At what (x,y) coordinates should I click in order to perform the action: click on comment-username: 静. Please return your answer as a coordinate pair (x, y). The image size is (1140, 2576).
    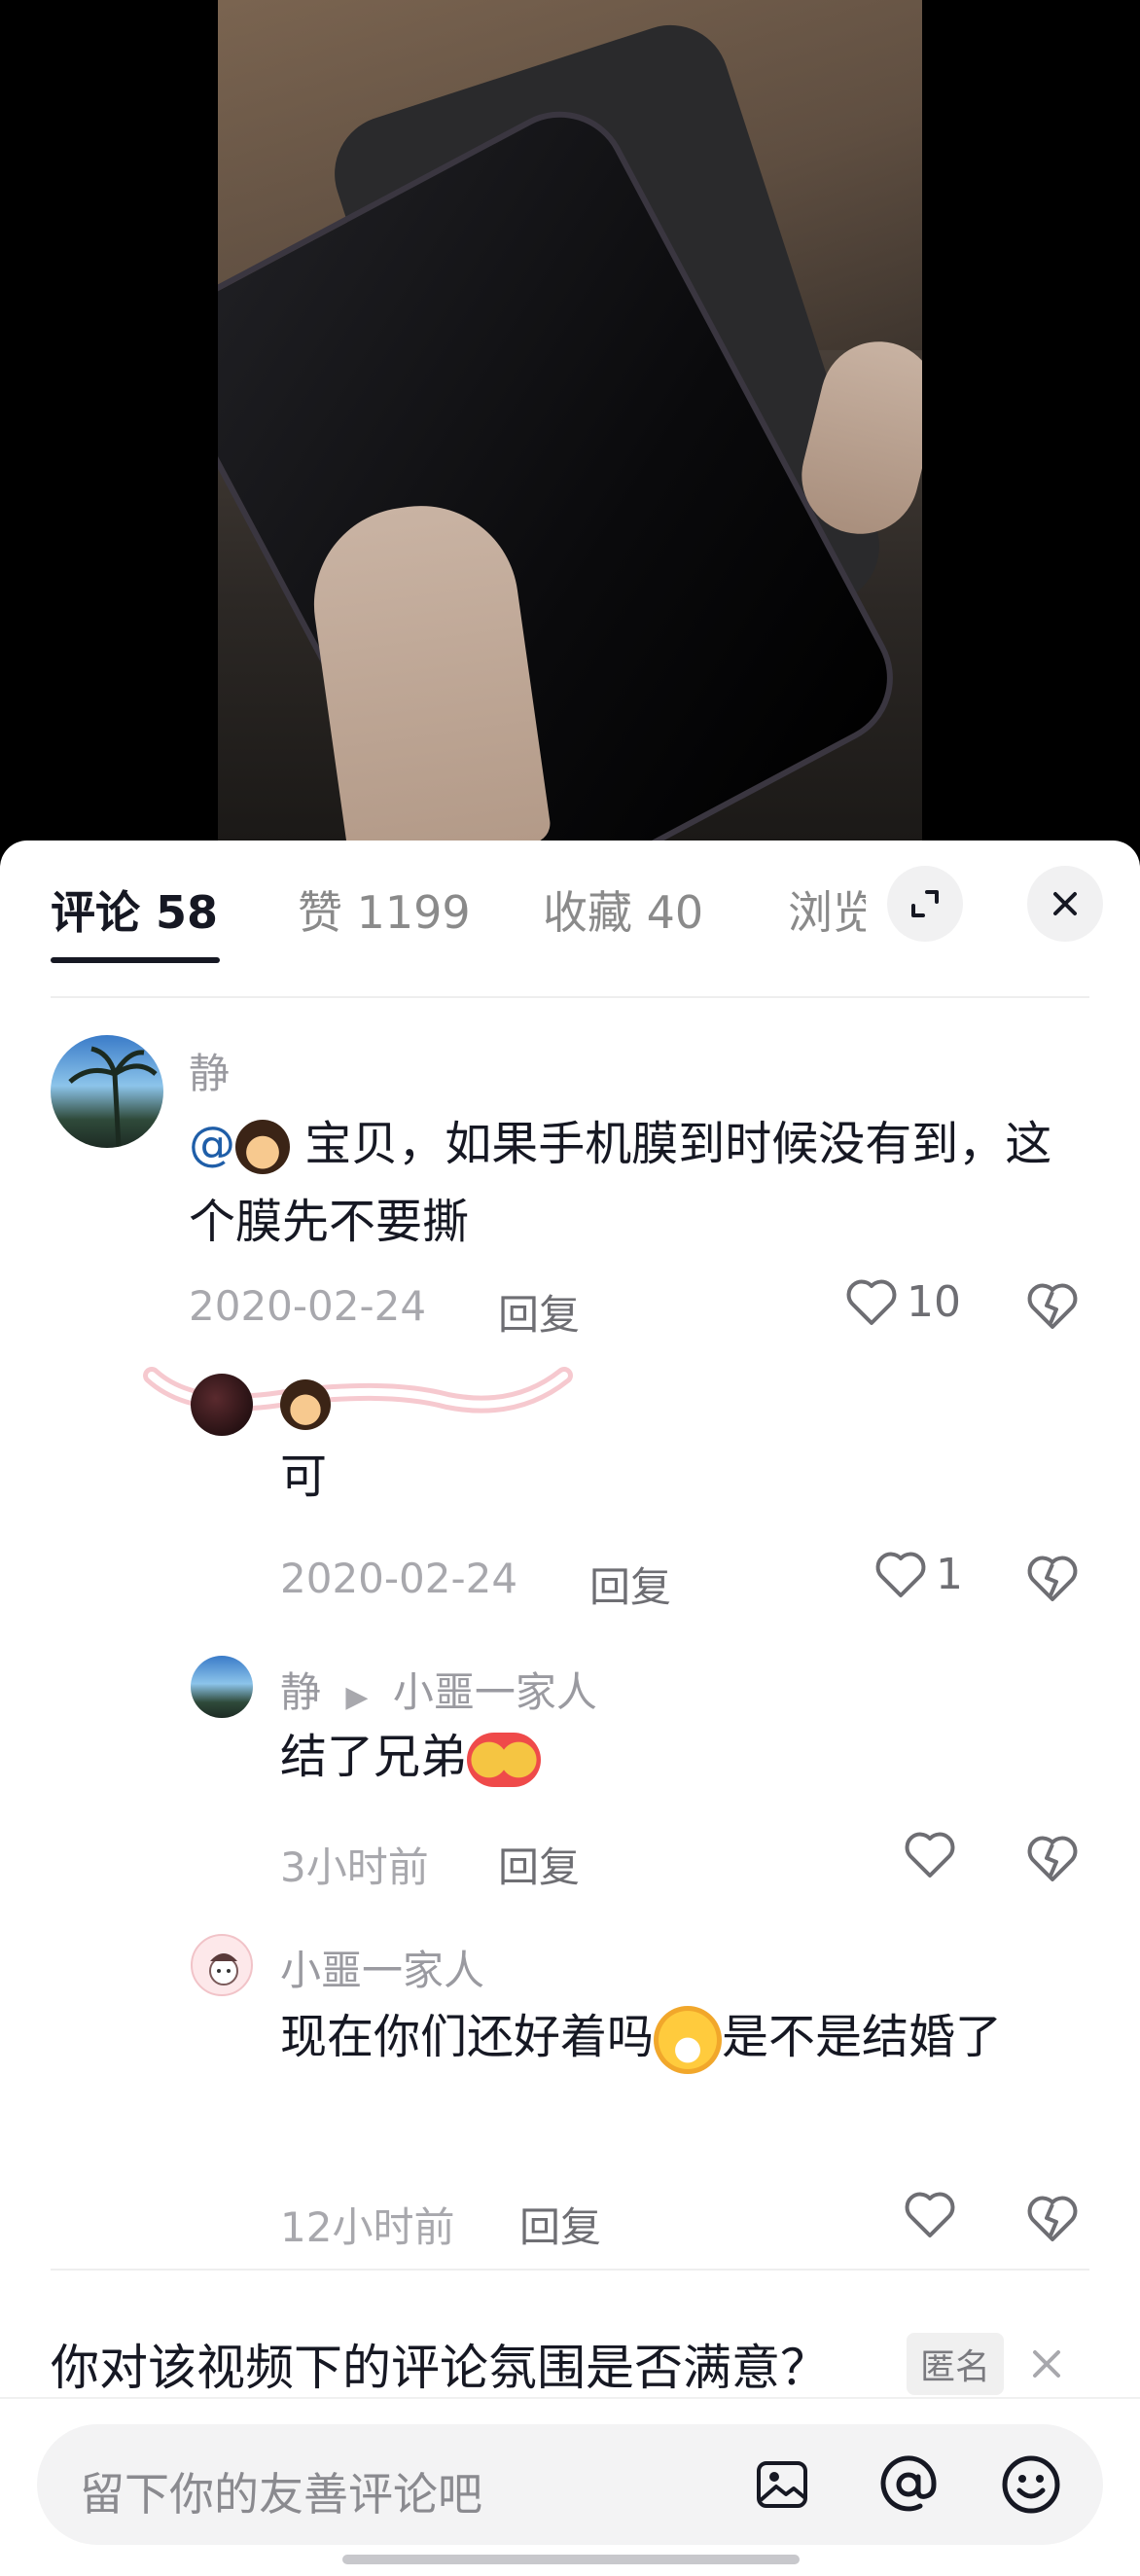
    Looking at the image, I should click on (210, 1070).